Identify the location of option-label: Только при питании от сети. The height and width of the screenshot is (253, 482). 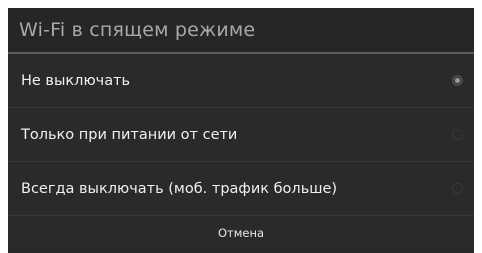
(129, 134).